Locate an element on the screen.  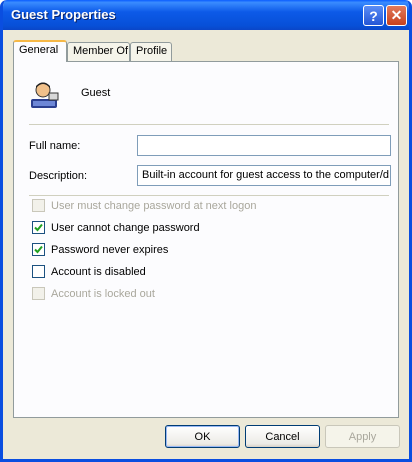
tab-profile: Profile is located at coordinates (151, 51).